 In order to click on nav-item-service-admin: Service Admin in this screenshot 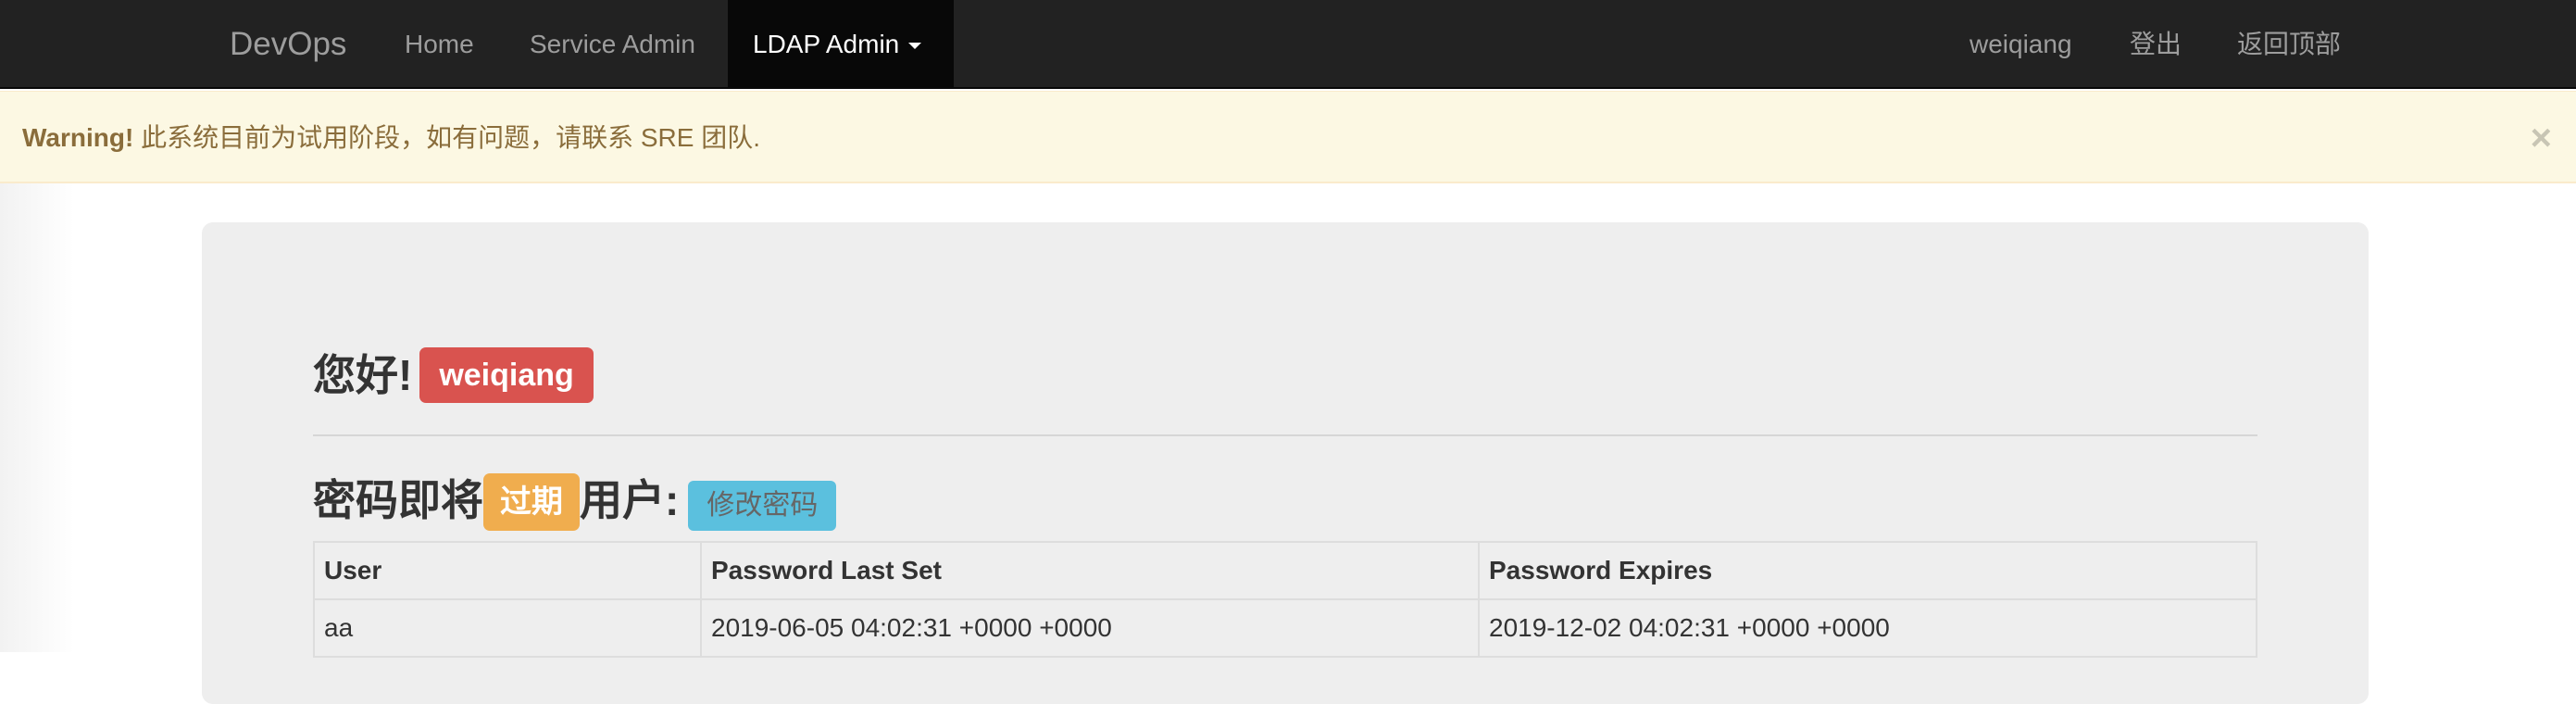, I will do `click(612, 44)`.